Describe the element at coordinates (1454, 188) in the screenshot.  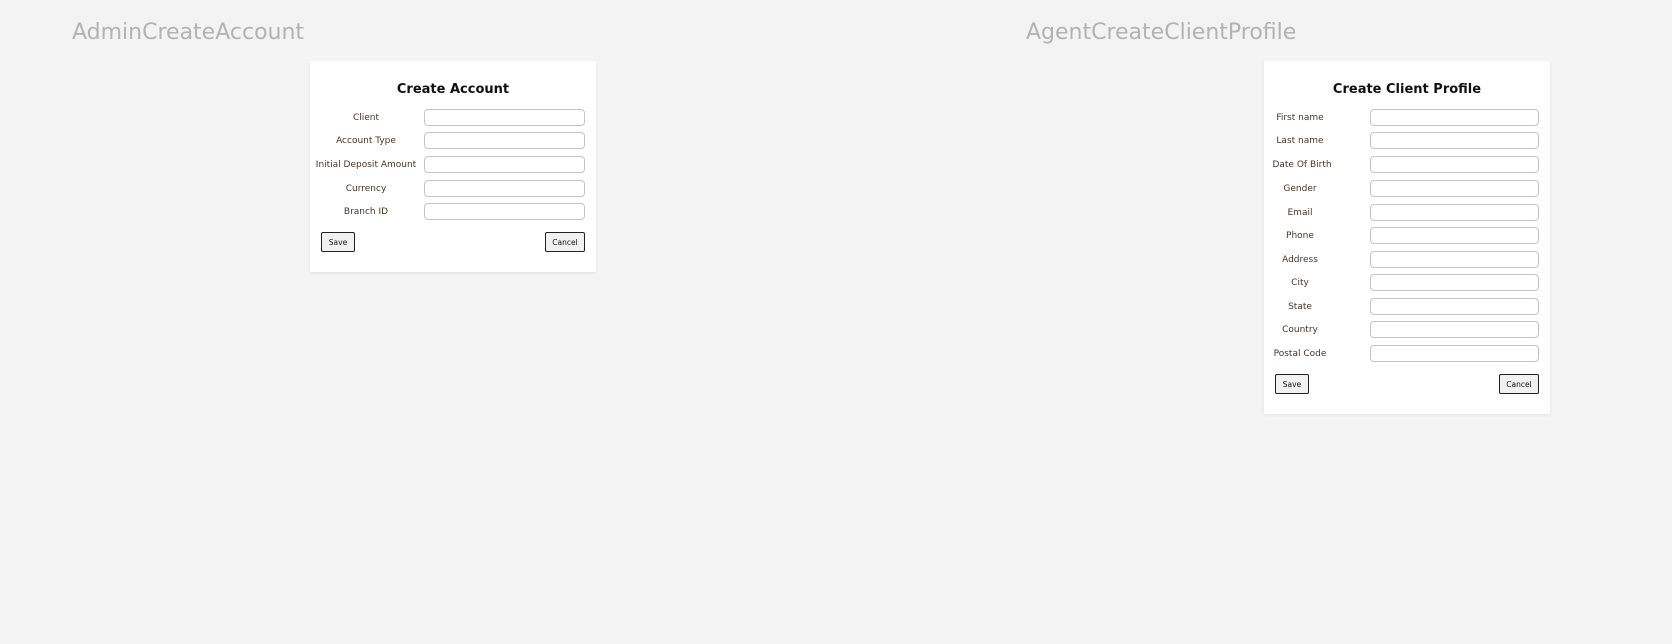
I see `gender-input` at that location.